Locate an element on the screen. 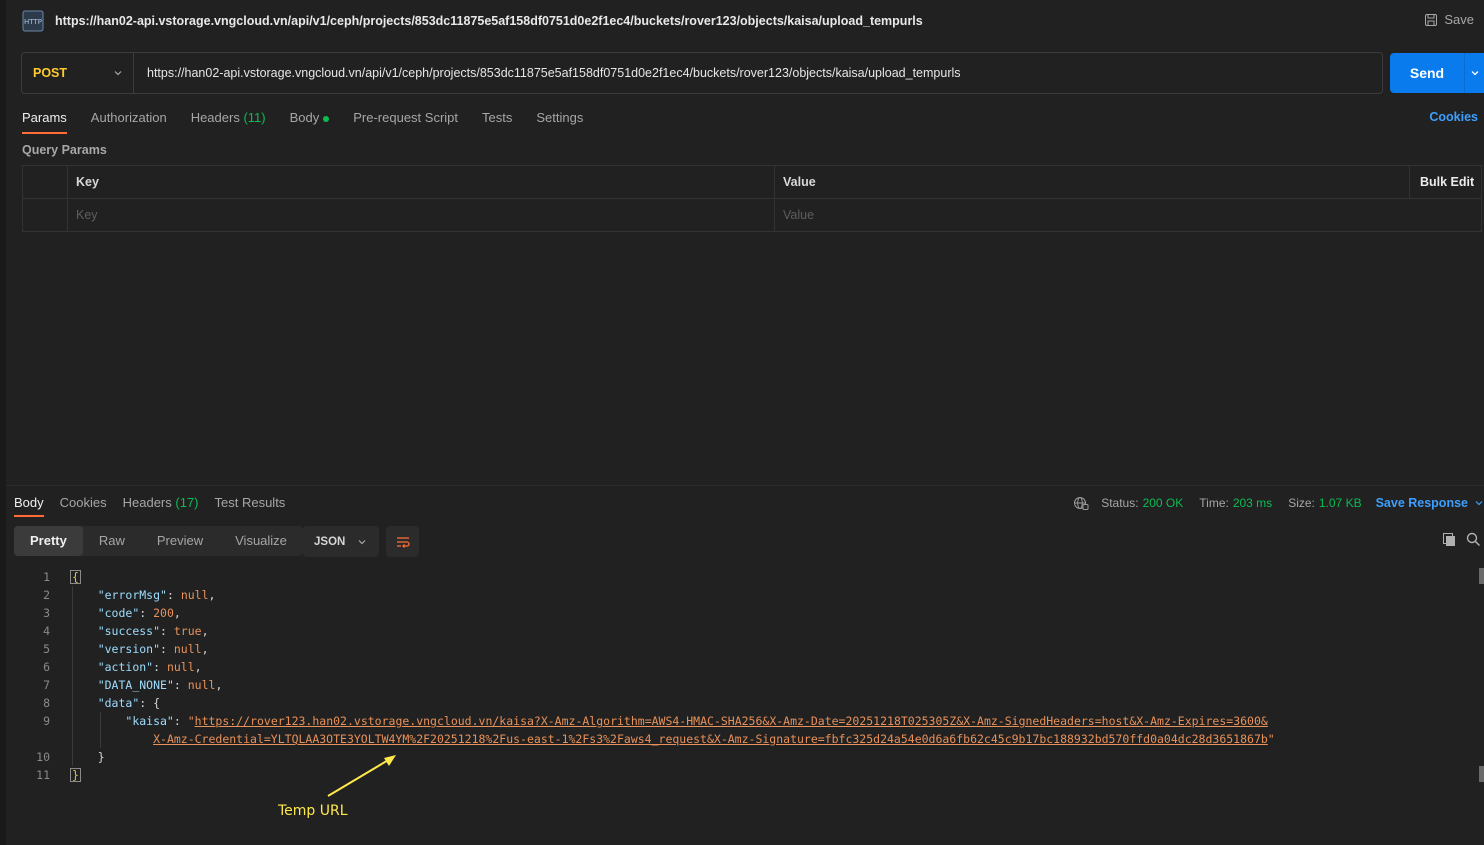 The width and height of the screenshot is (1484, 845). tab-body-label: Body is located at coordinates (304, 117).